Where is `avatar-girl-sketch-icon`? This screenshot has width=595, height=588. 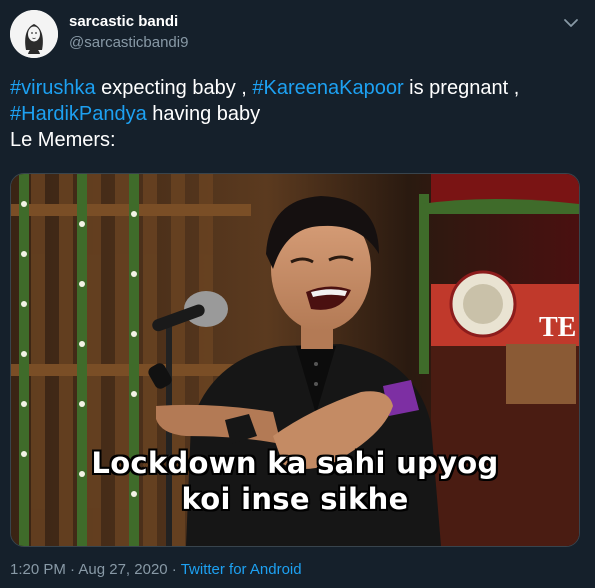 avatar-girl-sketch-icon is located at coordinates (34, 34).